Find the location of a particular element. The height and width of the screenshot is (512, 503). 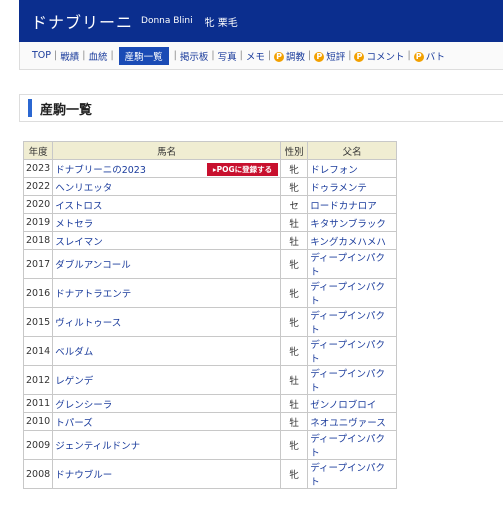

nav-item-5: 写真 is located at coordinates (227, 56).